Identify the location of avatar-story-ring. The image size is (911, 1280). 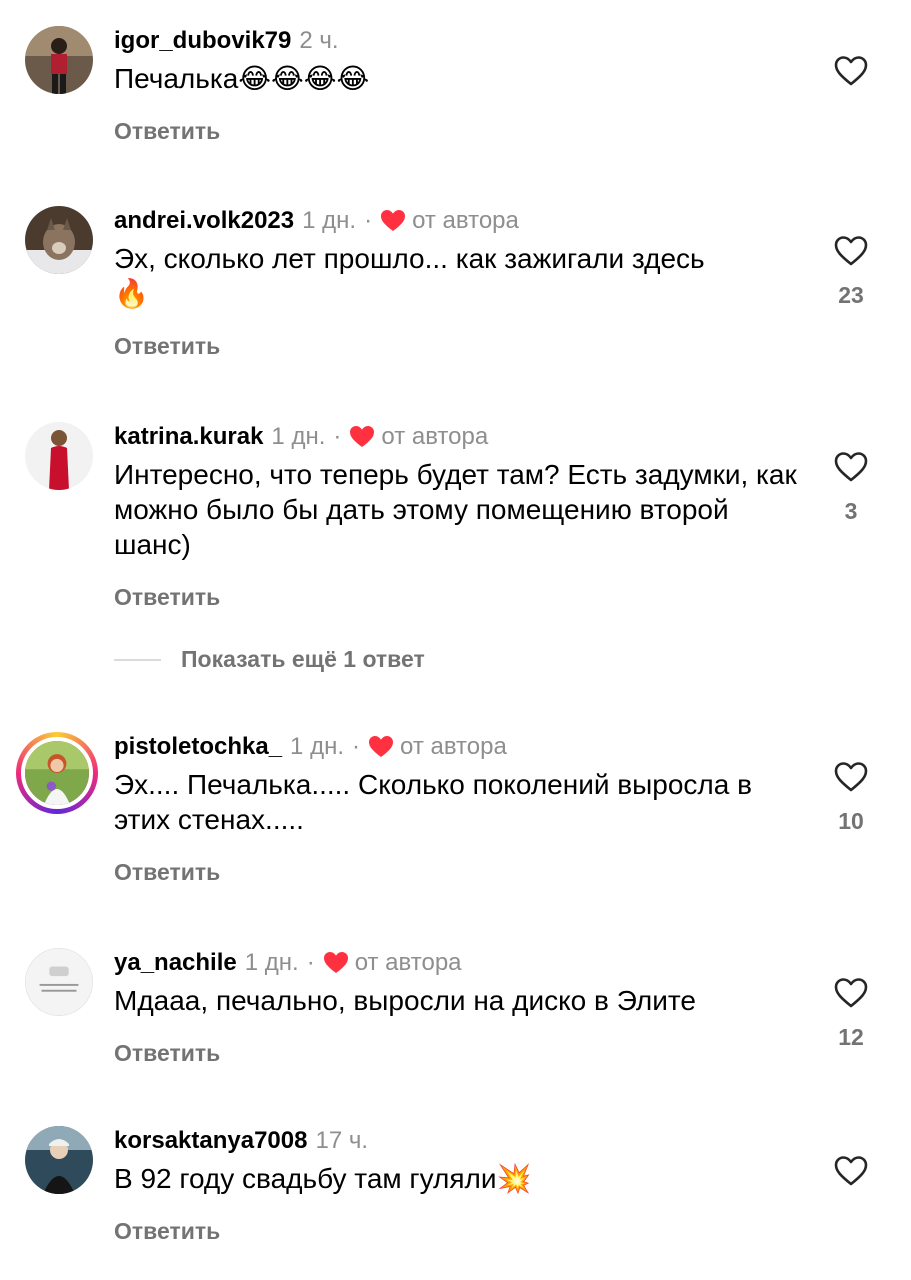
(57, 773).